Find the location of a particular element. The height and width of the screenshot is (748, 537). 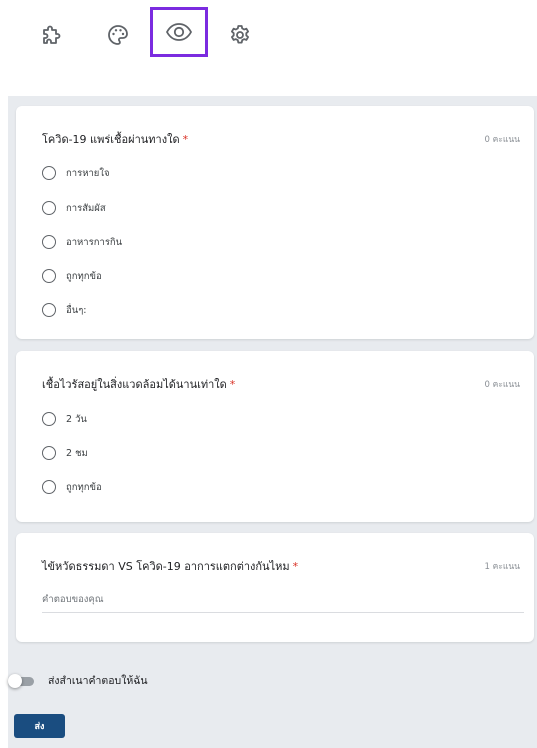

customize-theme-button is located at coordinates (118, 35).